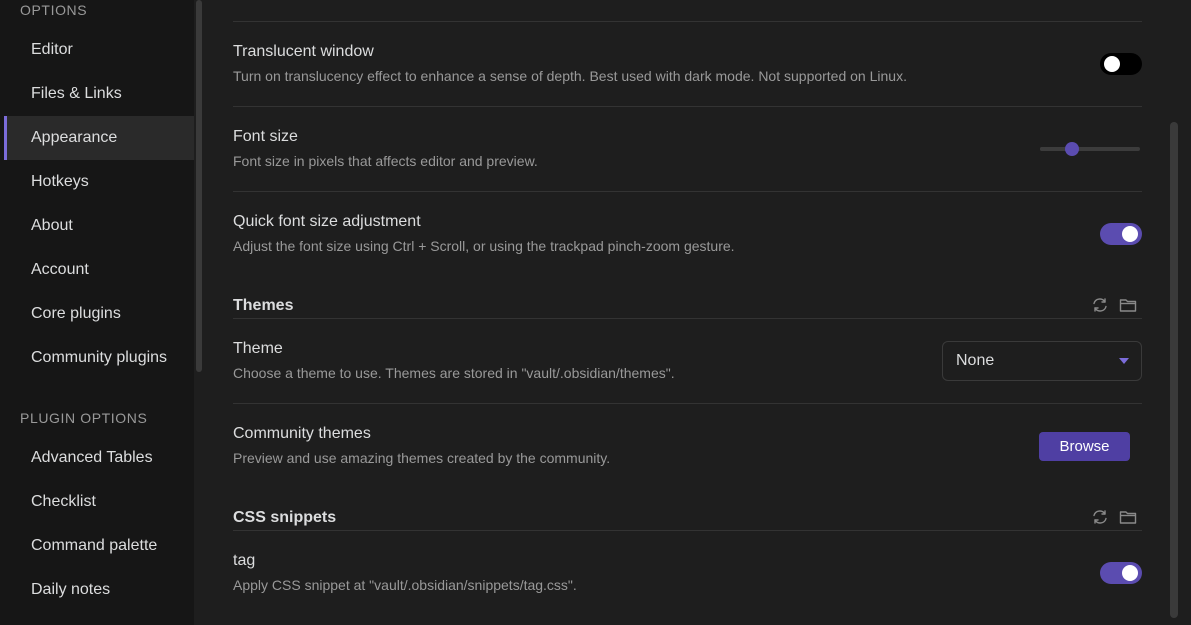 The width and height of the screenshot is (1191, 625). What do you see at coordinates (1174, 370) in the screenshot?
I see `content-scrollbar` at bounding box center [1174, 370].